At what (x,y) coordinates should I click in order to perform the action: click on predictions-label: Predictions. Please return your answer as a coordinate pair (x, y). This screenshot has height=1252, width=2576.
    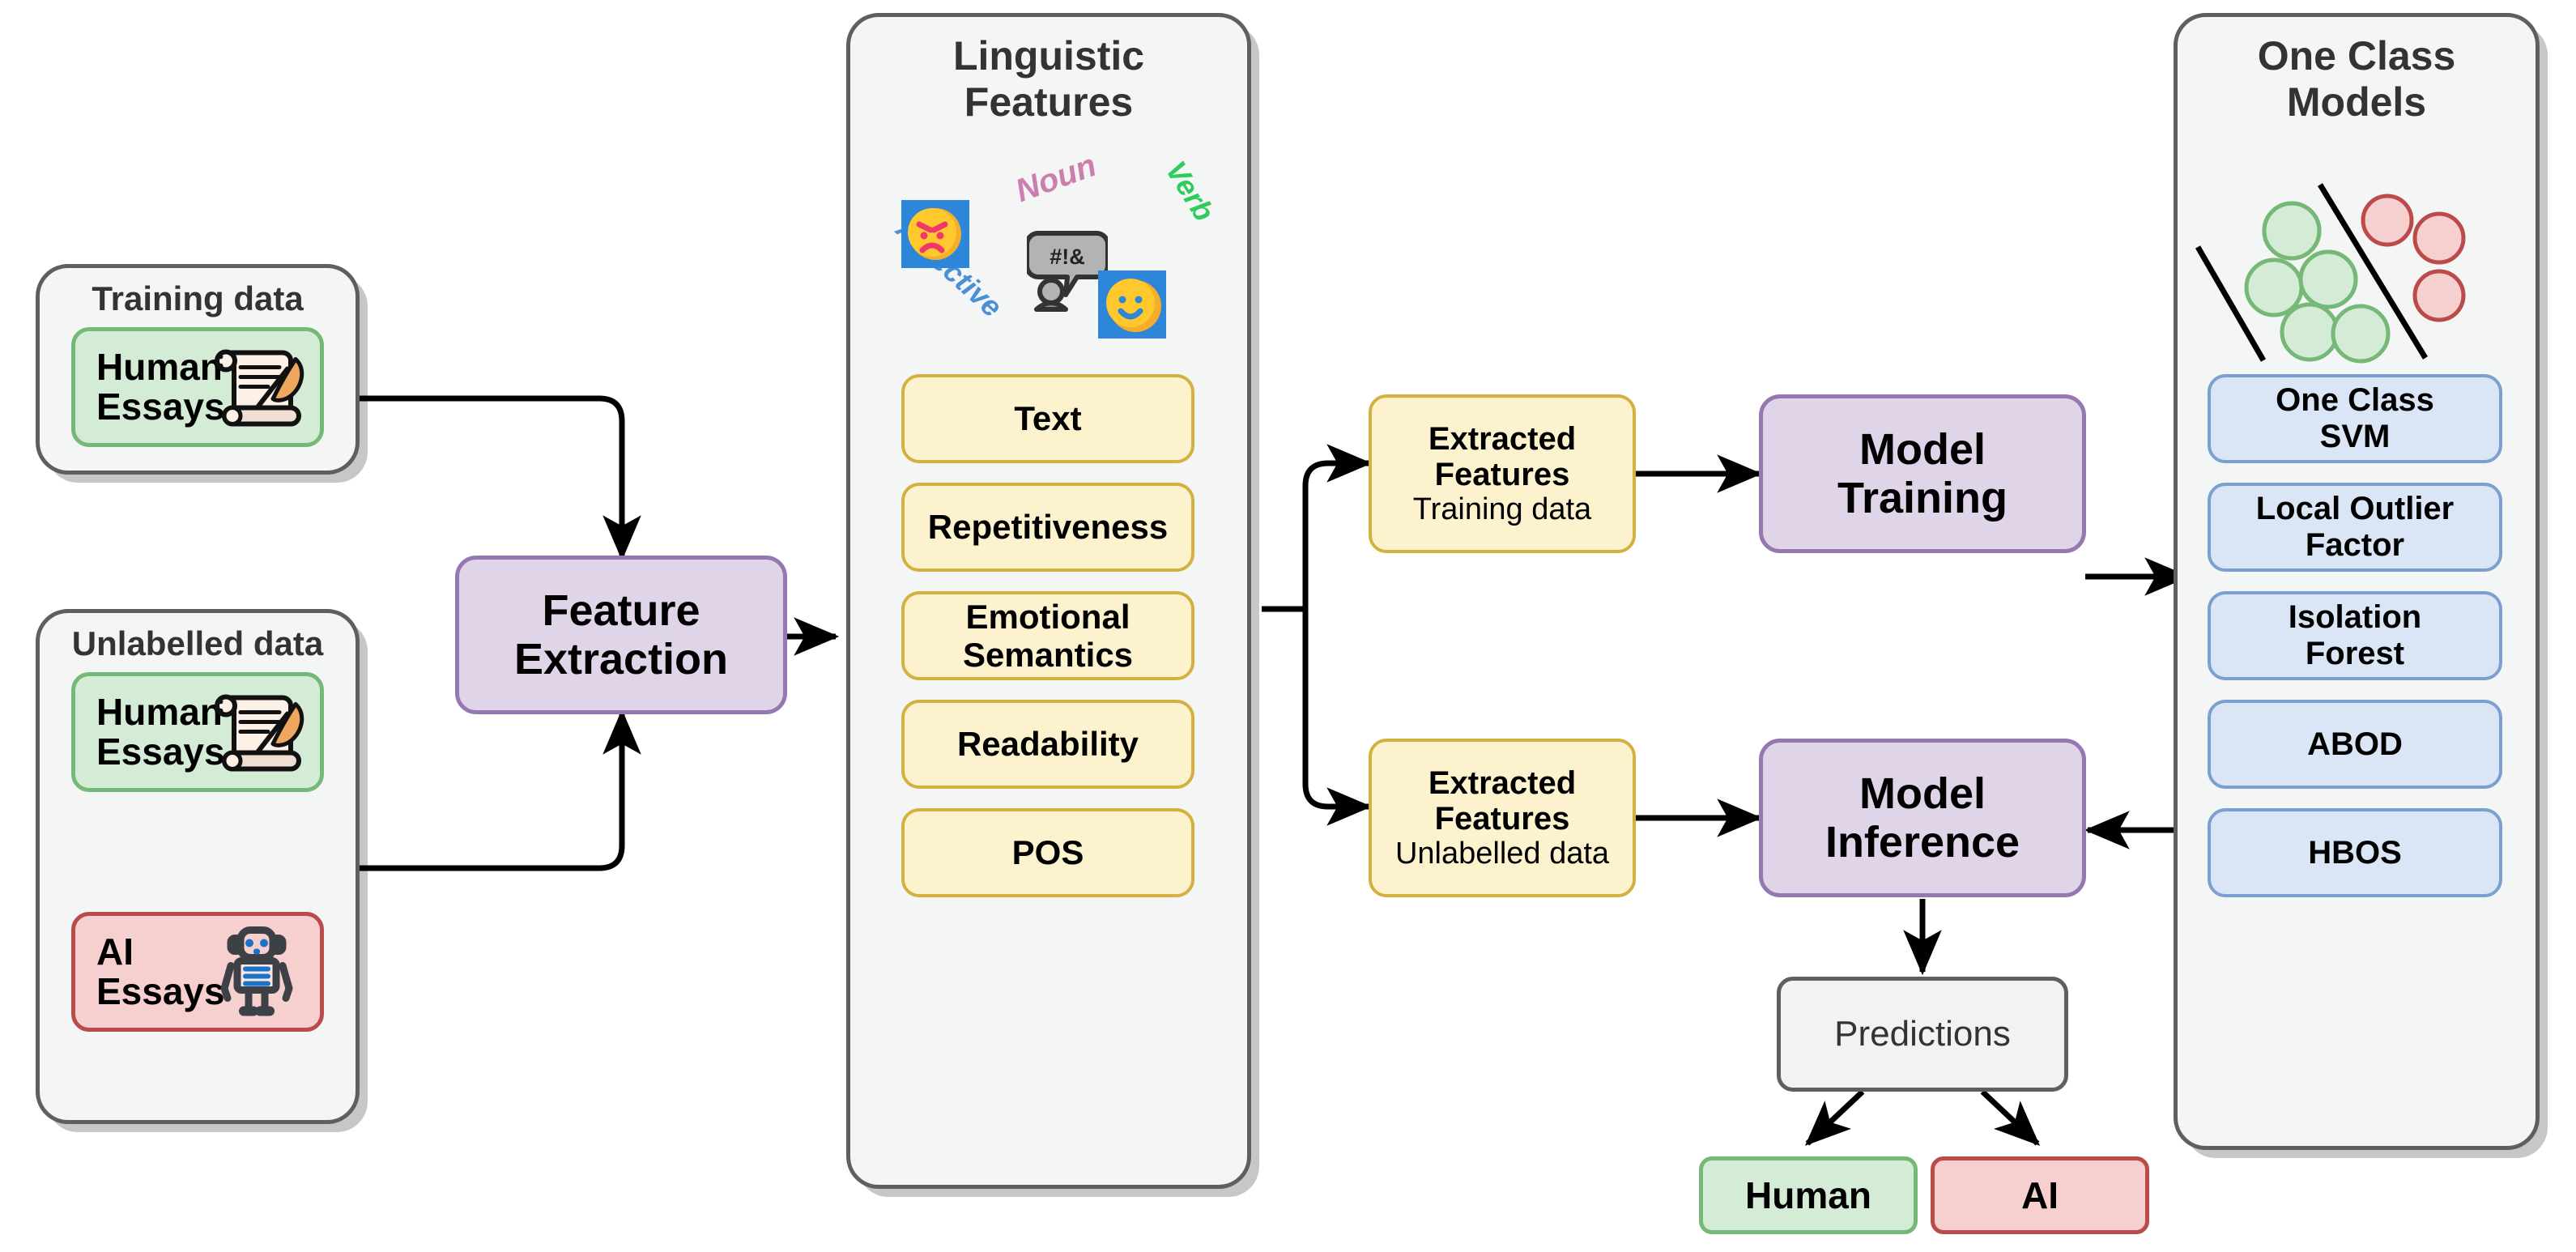
    Looking at the image, I should click on (1922, 1034).